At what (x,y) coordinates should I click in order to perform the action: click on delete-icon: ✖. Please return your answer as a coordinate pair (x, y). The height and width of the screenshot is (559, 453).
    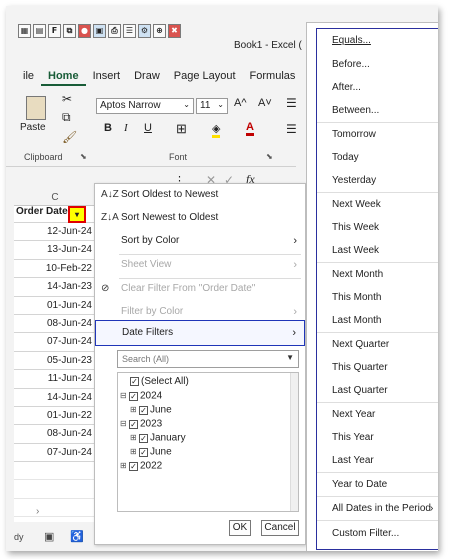
    Looking at the image, I should click on (174, 31).